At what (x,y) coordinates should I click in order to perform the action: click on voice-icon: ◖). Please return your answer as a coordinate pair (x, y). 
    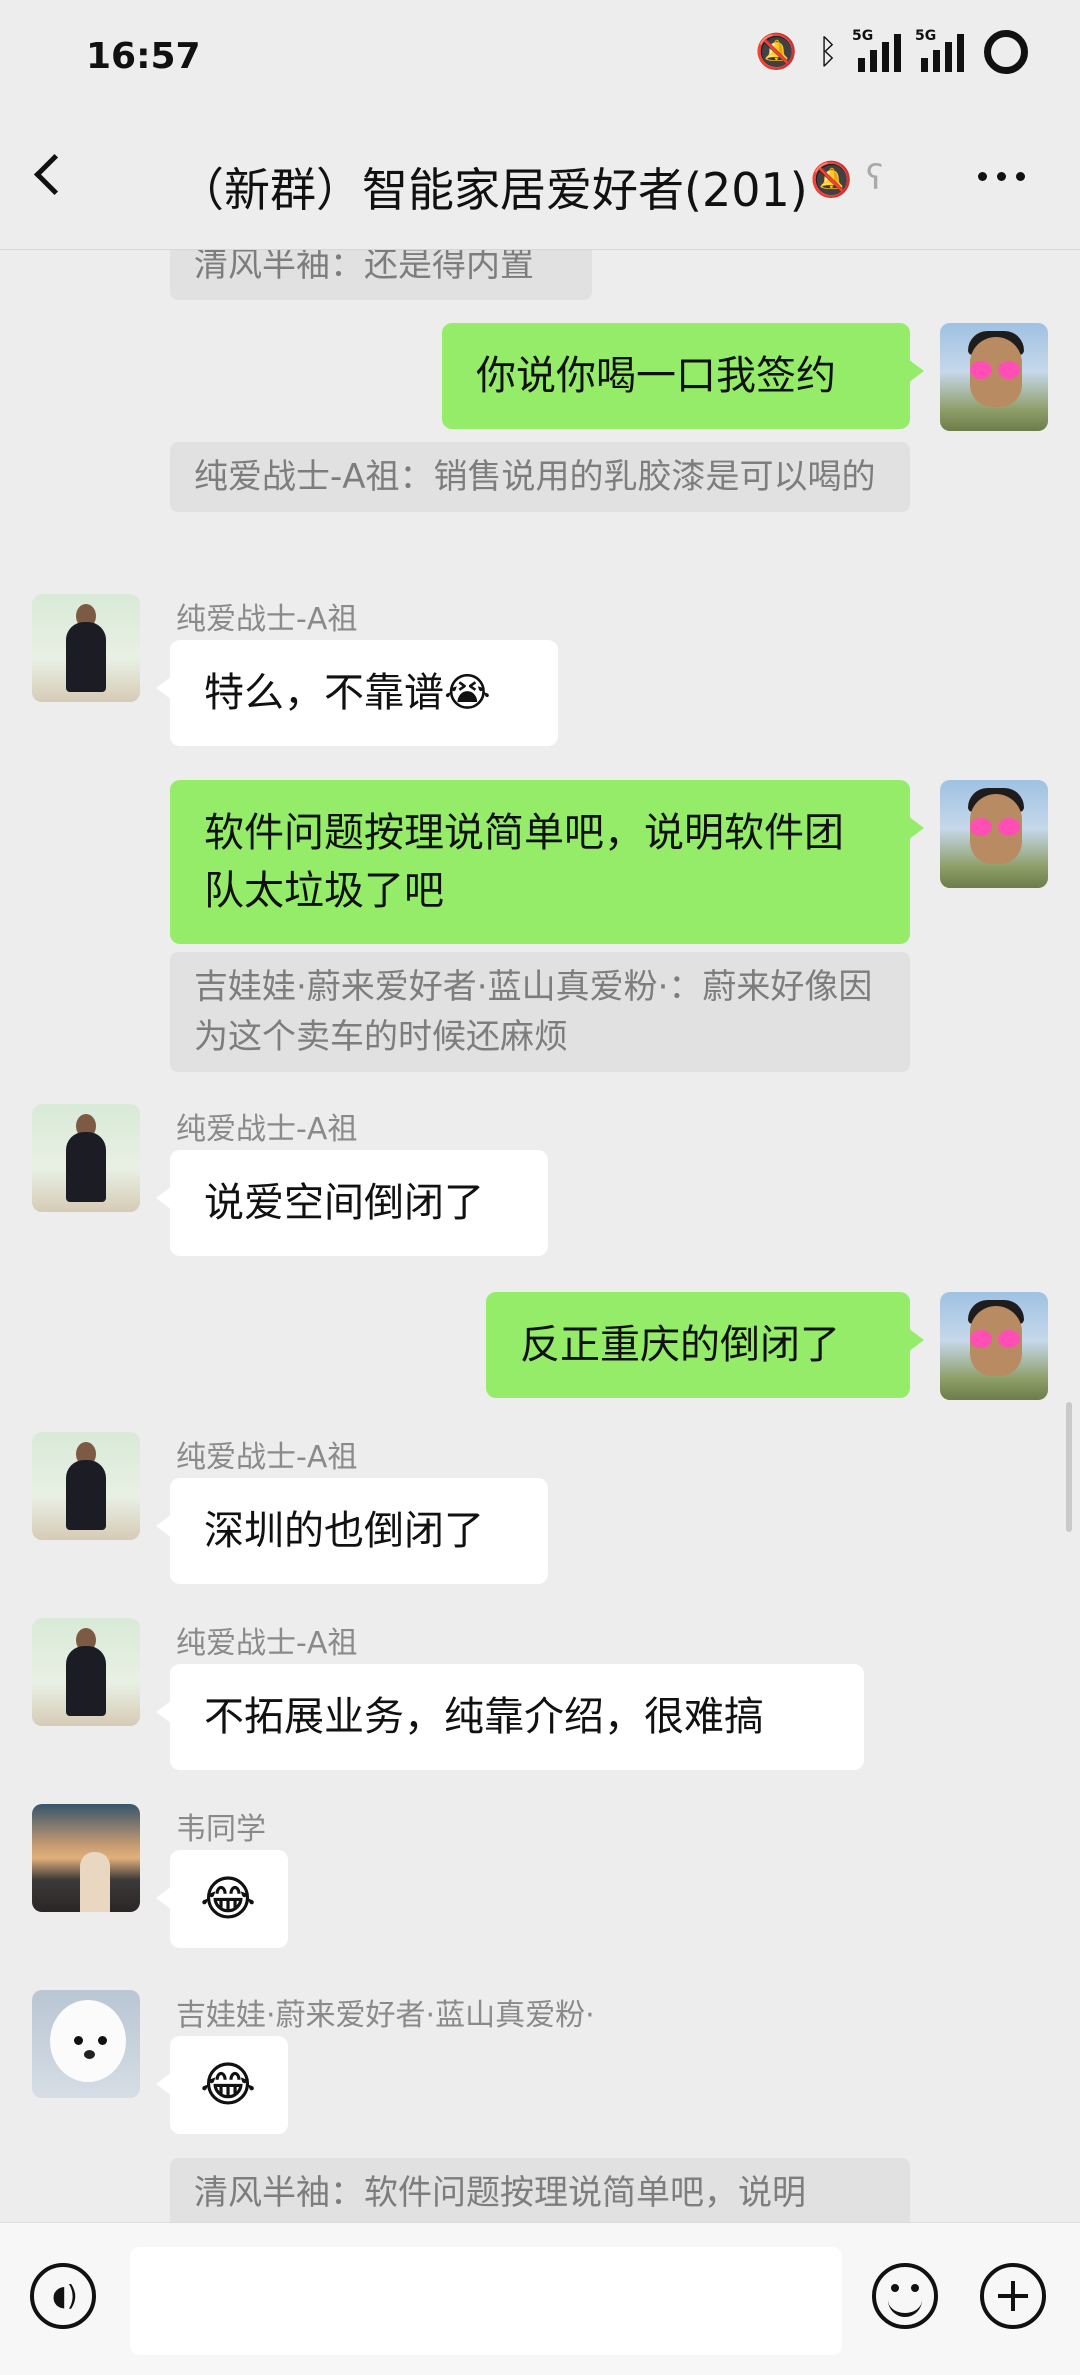
    Looking at the image, I should click on (63, 2296).